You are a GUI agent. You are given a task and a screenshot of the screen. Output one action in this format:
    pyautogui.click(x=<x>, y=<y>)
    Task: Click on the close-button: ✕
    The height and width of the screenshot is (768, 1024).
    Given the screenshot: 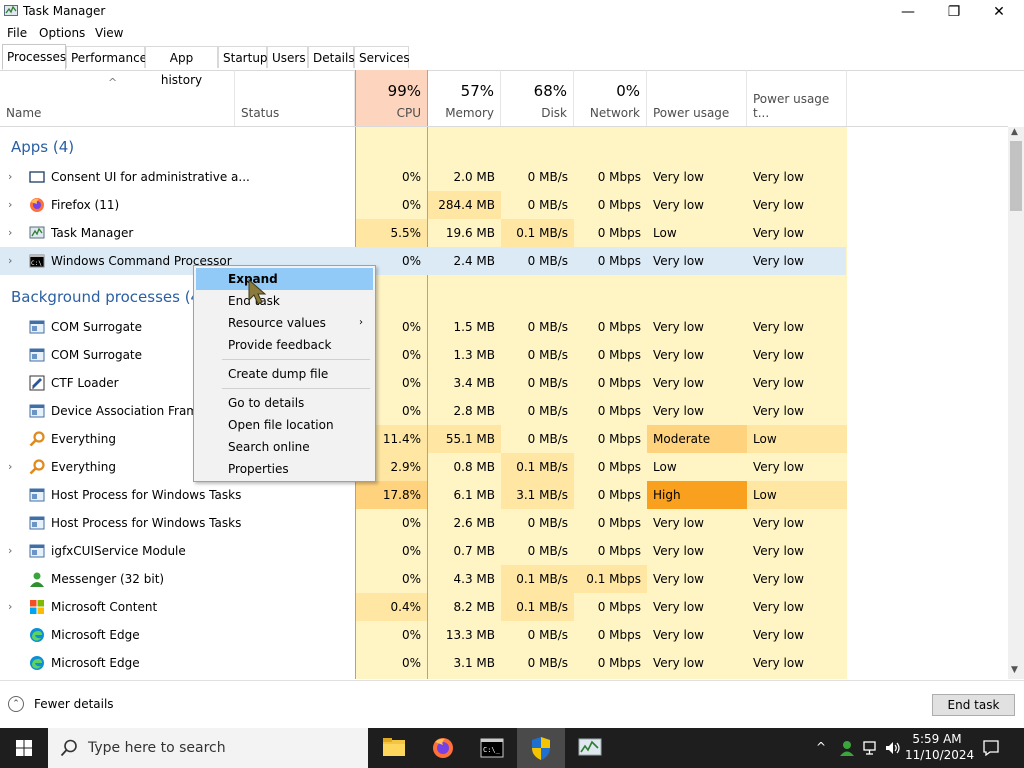 What is the action you would take?
    pyautogui.click(x=999, y=12)
    